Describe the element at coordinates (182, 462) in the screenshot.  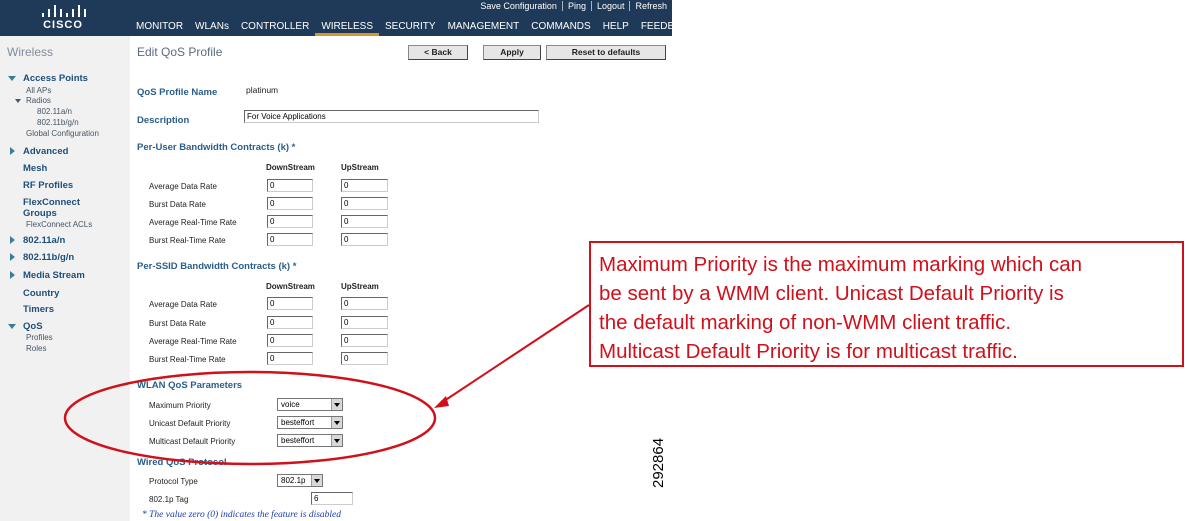
I see `wired-qos-protocol-title: Wired QoS Protocol` at that location.